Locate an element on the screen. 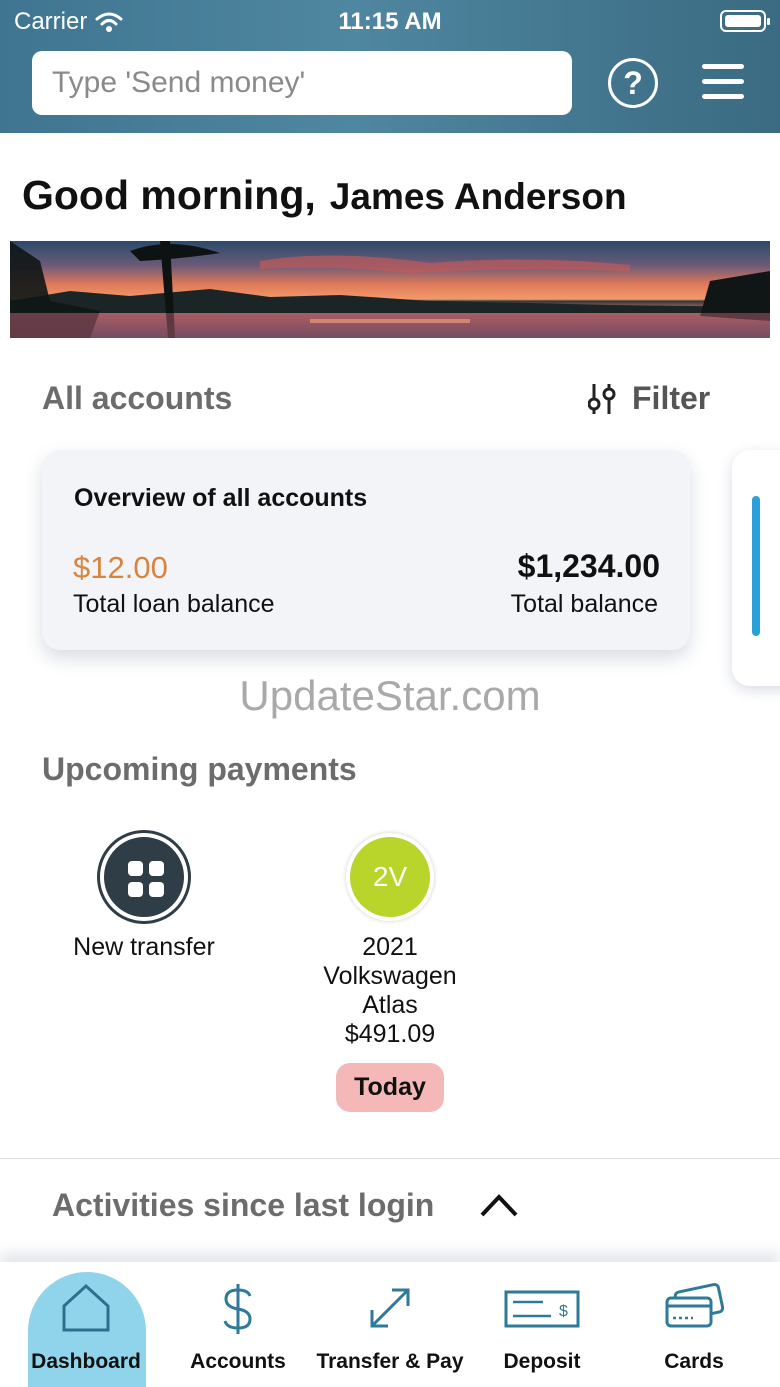 The width and height of the screenshot is (780, 1387). account-accent-bar is located at coordinates (756, 566).